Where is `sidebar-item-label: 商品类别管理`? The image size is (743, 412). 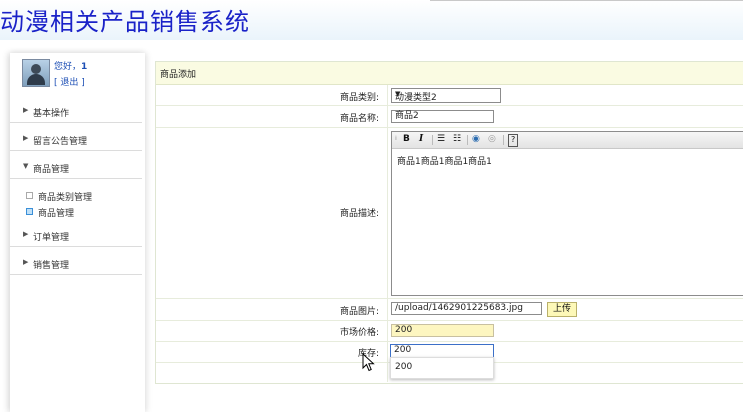
sidebar-item-label: 商品类别管理 is located at coordinates (65, 198).